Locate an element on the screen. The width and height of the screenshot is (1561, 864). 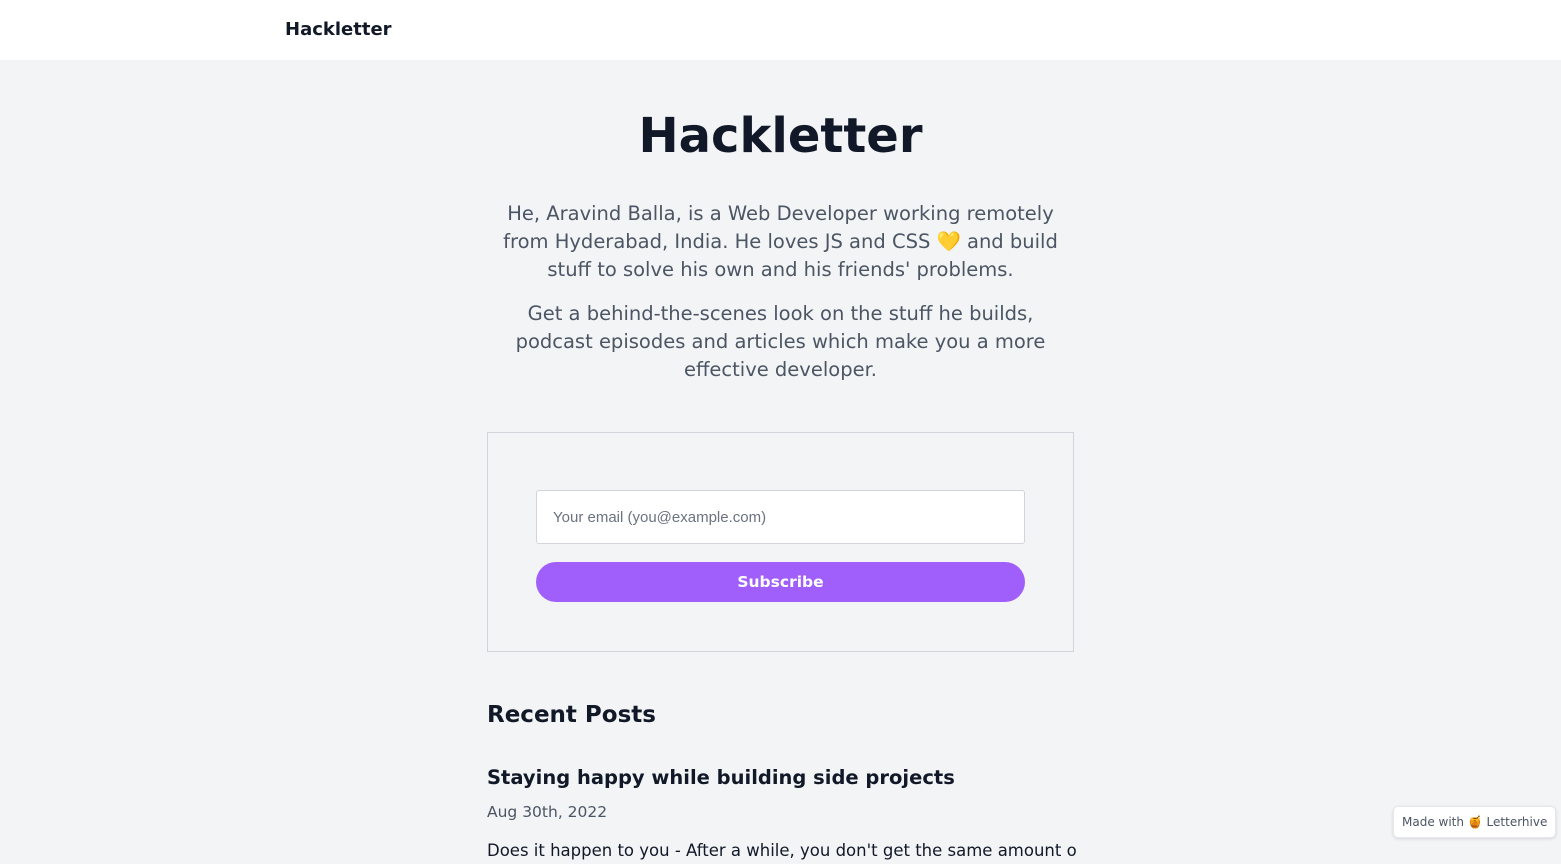
subscribe-form: Subscribe is located at coordinates (780, 542).